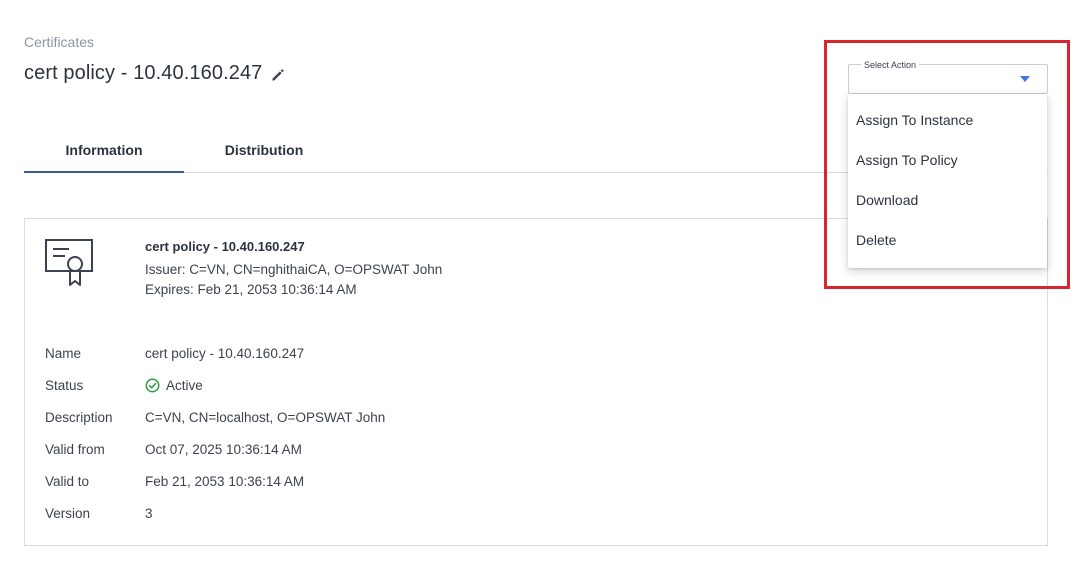  Describe the element at coordinates (264, 150) in the screenshot. I see `tab-distribution: Distribution` at that location.